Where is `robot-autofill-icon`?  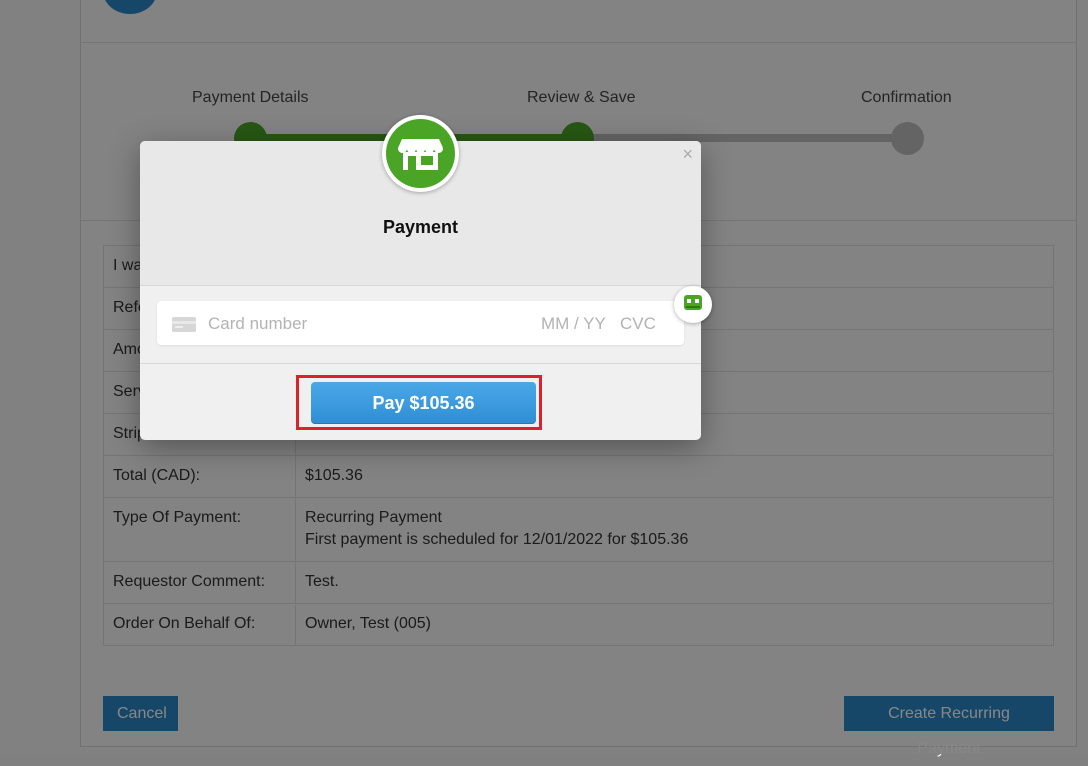 robot-autofill-icon is located at coordinates (693, 302).